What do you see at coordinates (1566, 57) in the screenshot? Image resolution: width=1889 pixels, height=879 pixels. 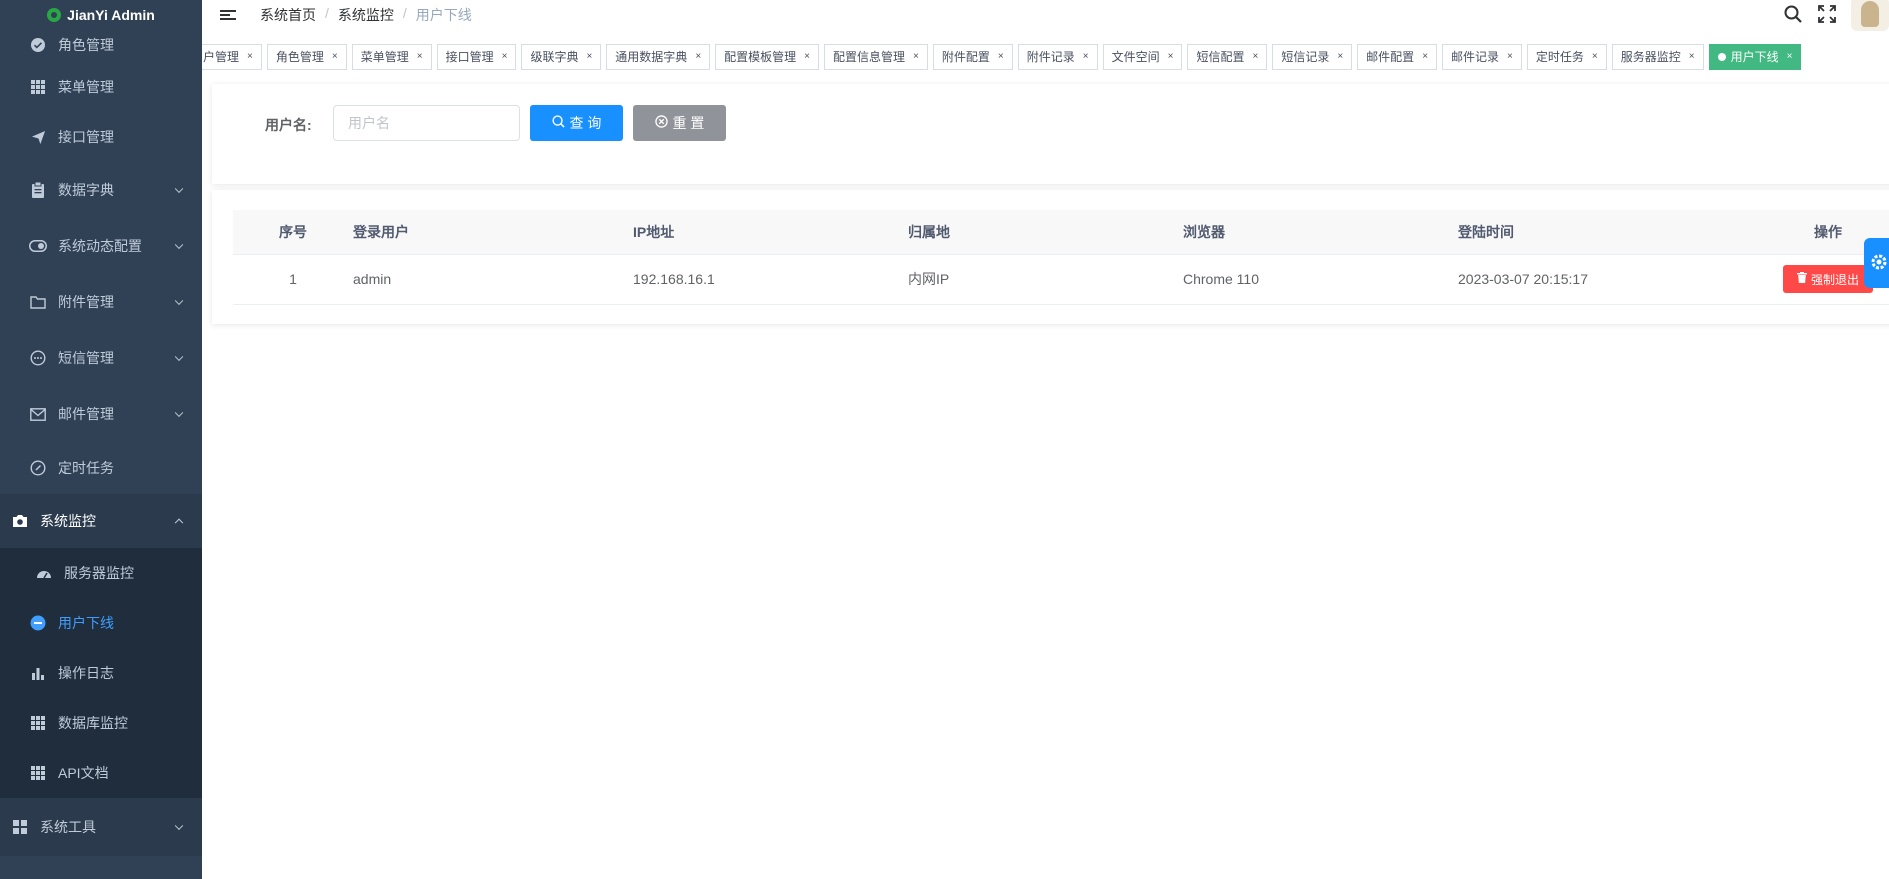 I see `tag: 定时任务 ×` at bounding box center [1566, 57].